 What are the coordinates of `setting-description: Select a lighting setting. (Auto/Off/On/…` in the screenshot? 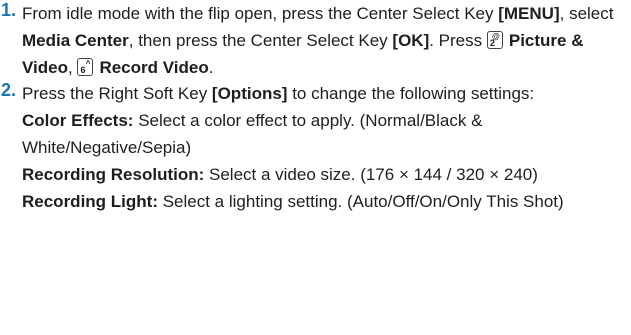 It's located at (360, 201).